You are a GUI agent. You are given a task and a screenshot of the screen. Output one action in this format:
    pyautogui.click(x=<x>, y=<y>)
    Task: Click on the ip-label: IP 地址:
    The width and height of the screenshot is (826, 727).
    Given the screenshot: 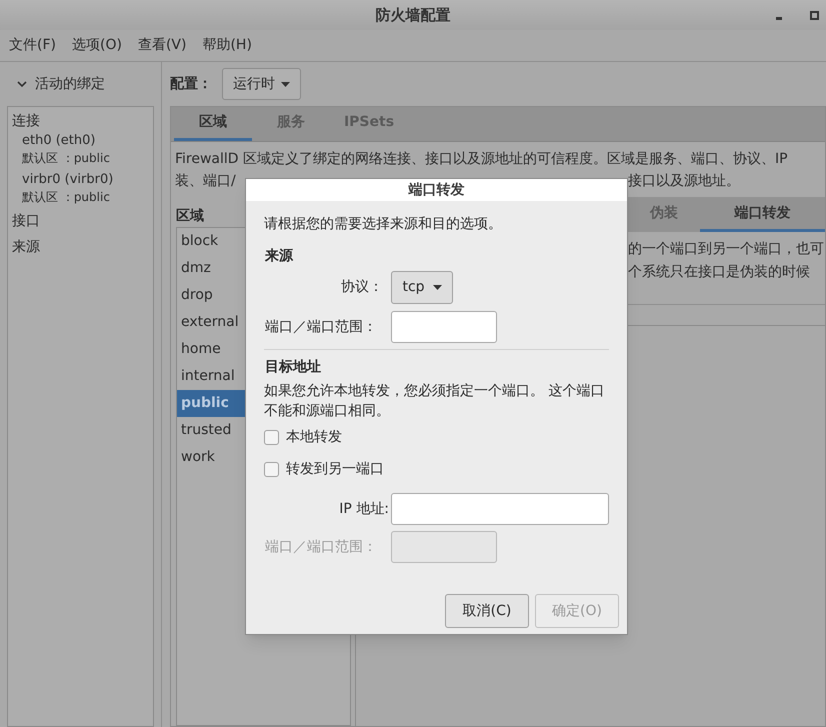 What is the action you would take?
    pyautogui.click(x=364, y=509)
    